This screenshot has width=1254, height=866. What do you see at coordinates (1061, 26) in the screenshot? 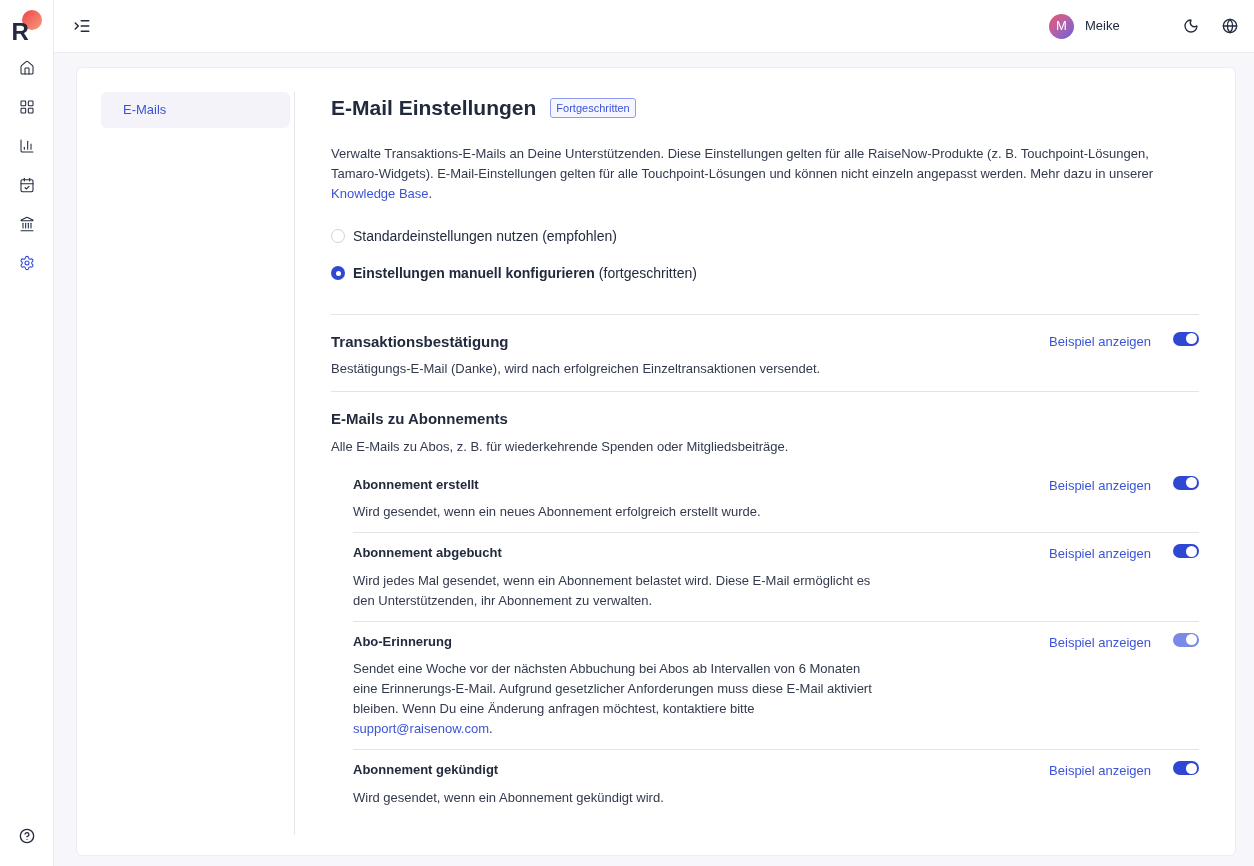
I see `avatar: M` at bounding box center [1061, 26].